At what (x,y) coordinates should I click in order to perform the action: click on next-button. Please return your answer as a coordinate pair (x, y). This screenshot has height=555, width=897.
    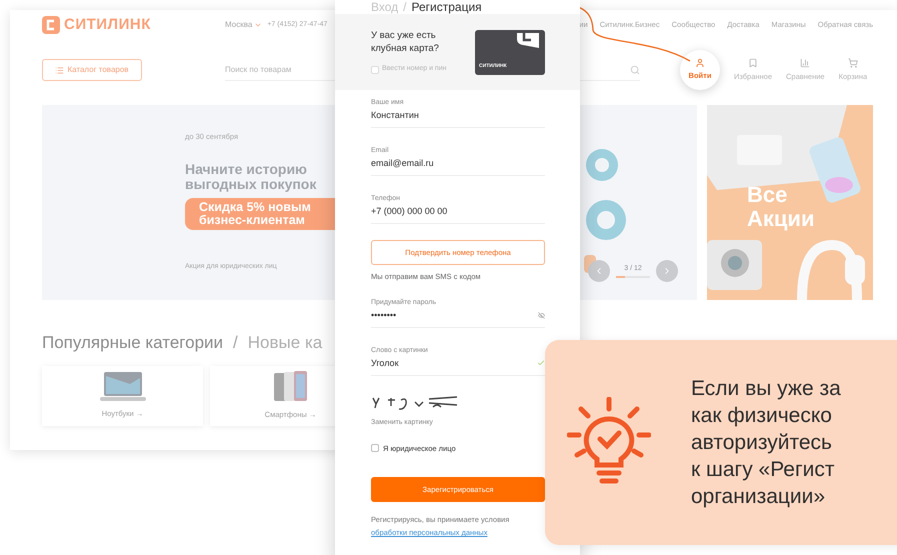
    Looking at the image, I should click on (667, 271).